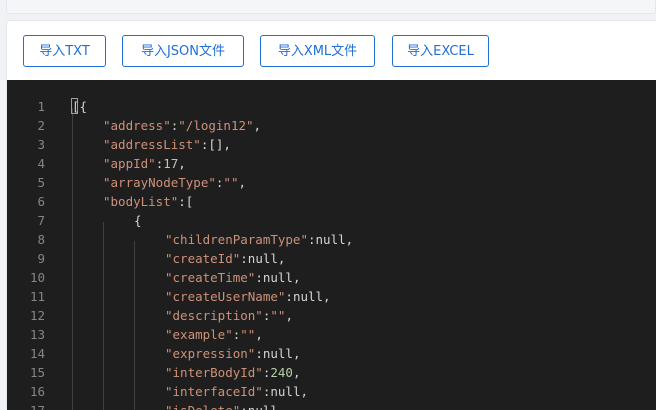 The height and width of the screenshot is (410, 656). What do you see at coordinates (41, 106) in the screenshot?
I see `line-number: 1` at bounding box center [41, 106].